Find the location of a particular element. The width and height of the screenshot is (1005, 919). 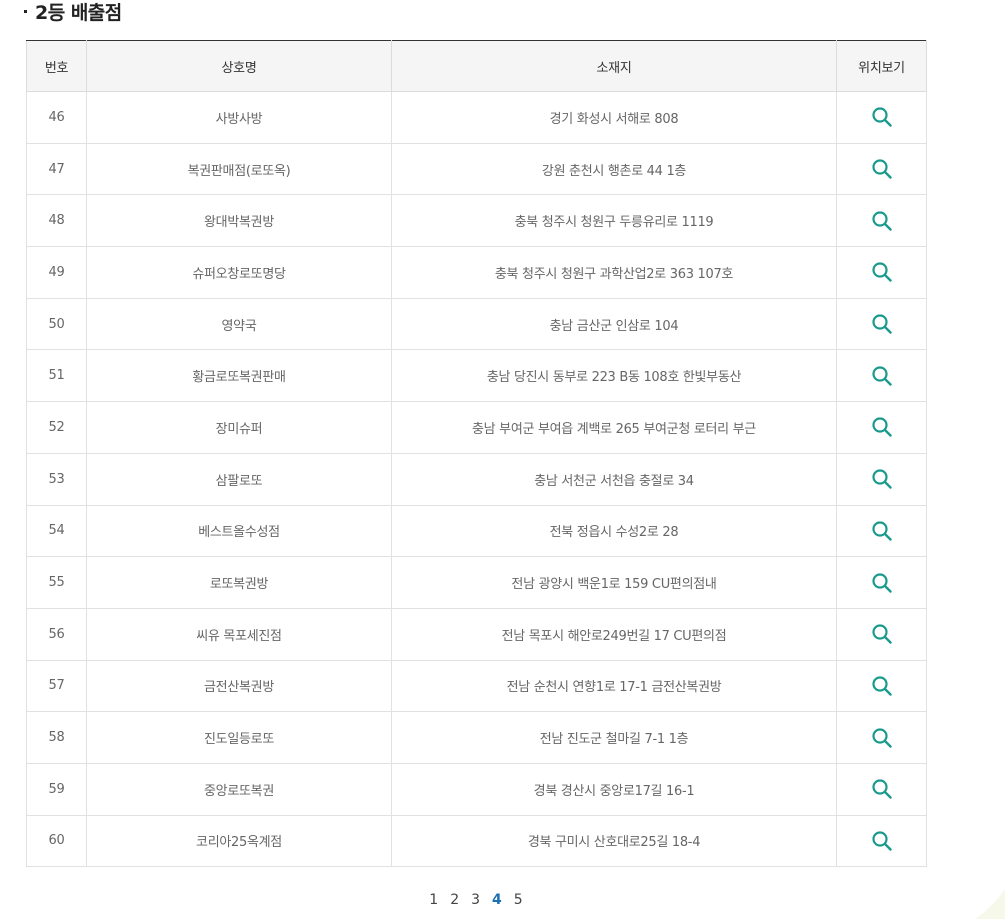

cell-store-name: 복권판매점(로또옥) is located at coordinates (239, 169).